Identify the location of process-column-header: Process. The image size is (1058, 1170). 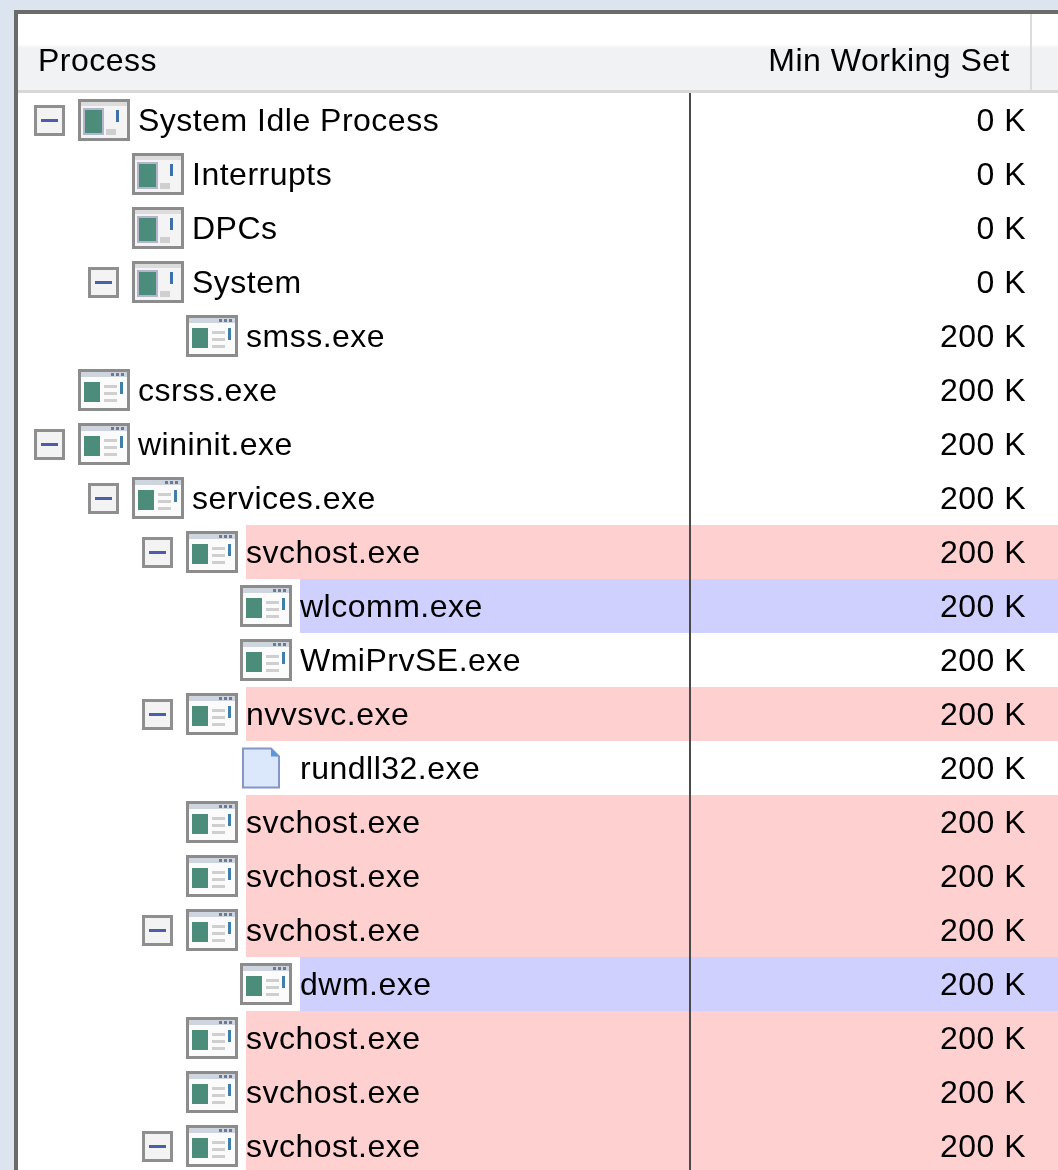
(98, 60).